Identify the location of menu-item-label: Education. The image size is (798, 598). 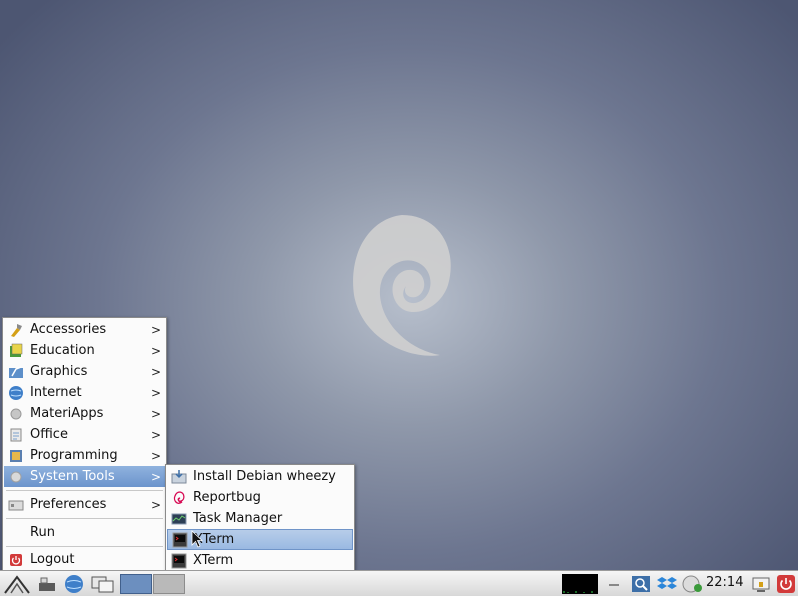
(62, 350).